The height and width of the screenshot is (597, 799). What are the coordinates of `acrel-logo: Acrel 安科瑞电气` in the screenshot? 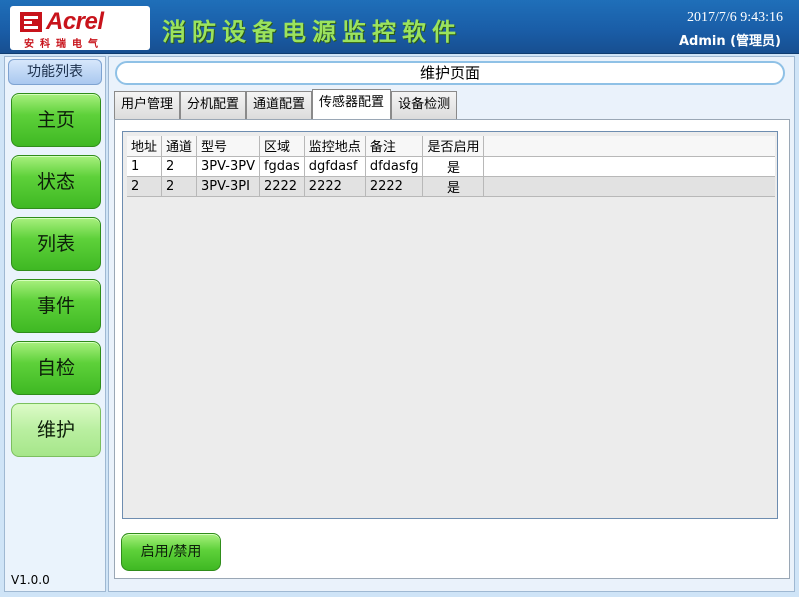 It's located at (80, 28).